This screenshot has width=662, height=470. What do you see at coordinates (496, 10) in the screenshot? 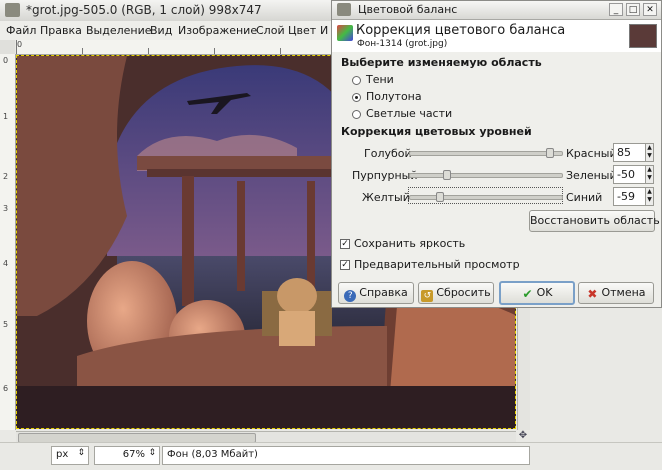
I see `dialog-titlebar: Цветовой баланс _ □ ✕` at bounding box center [496, 10].